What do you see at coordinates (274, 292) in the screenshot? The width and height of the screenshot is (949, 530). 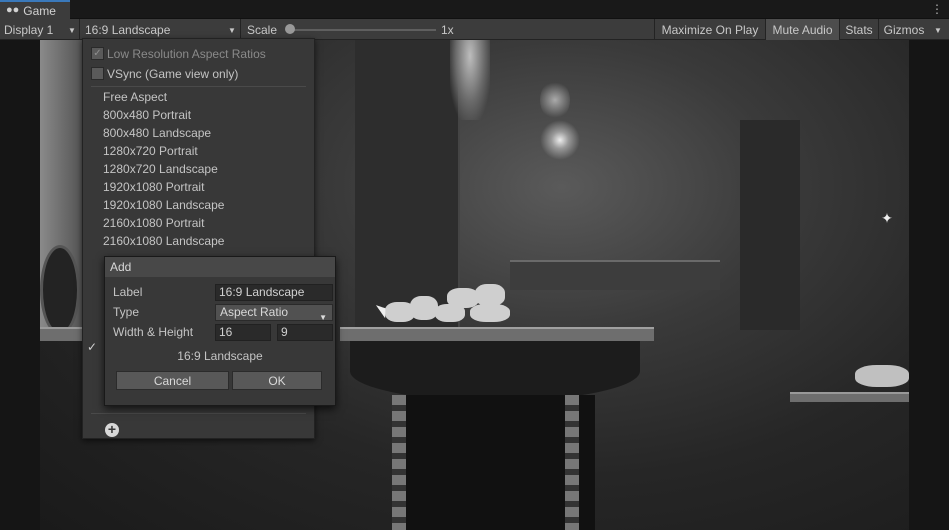 I see `label-input: 16:9 Landscape` at bounding box center [274, 292].